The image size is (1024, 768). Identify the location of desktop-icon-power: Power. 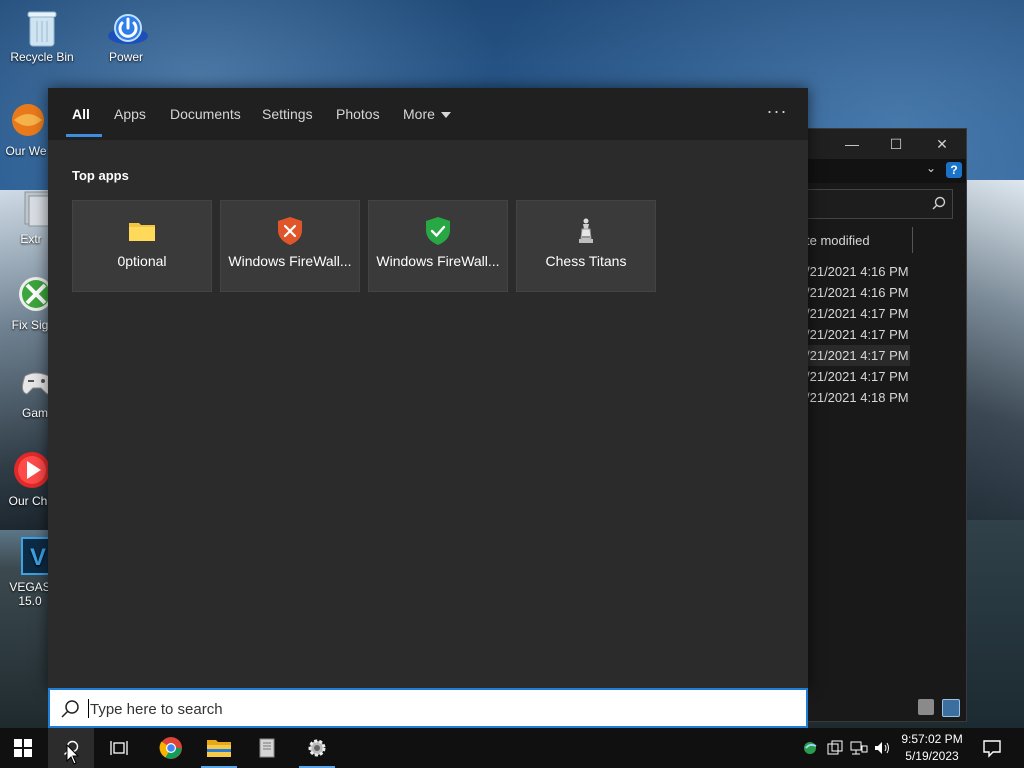
(126, 35).